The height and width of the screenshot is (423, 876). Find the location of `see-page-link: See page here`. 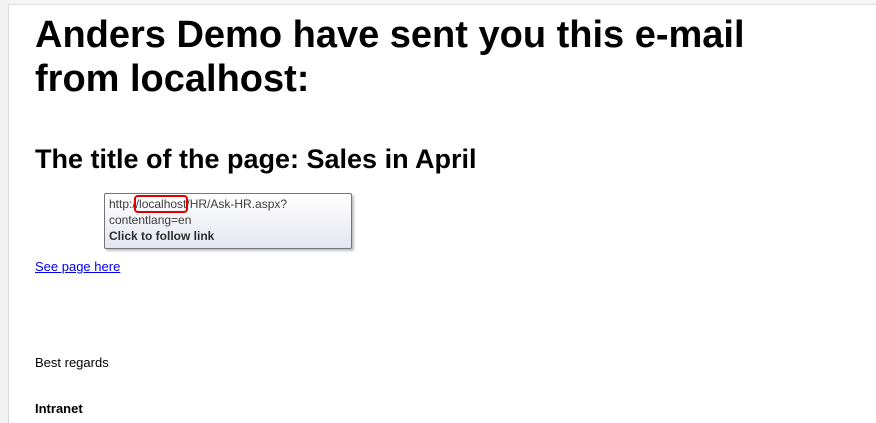

see-page-link: See page here is located at coordinates (77, 267).